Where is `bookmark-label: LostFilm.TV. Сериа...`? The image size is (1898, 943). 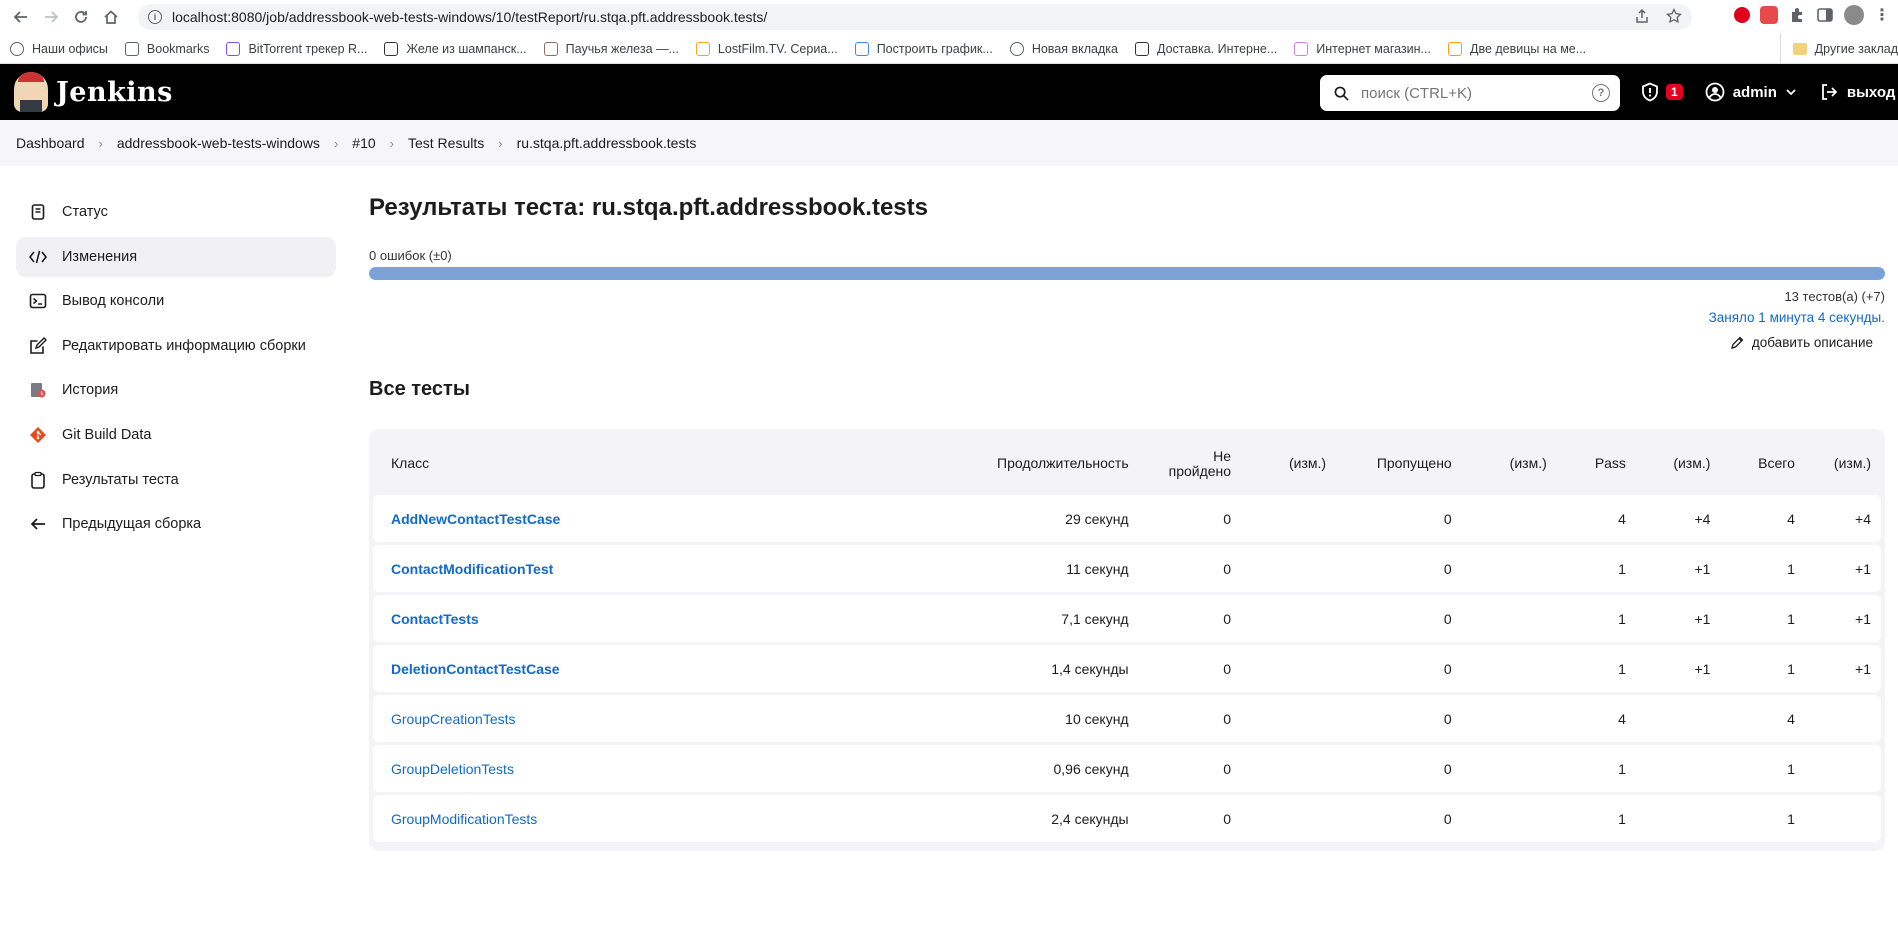
bookmark-label: LostFilm.TV. Сериа... is located at coordinates (778, 49).